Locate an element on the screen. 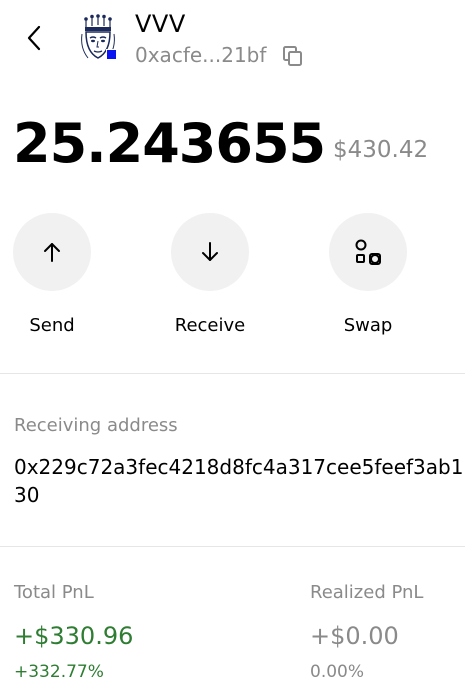  realized-pnl-label: Realized PnL is located at coordinates (367, 592).